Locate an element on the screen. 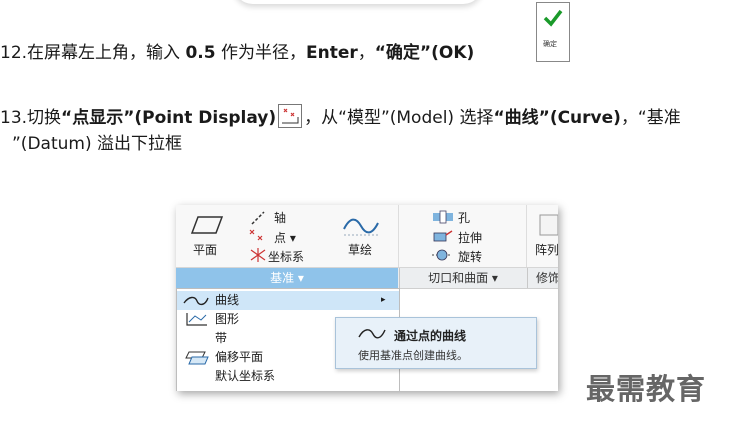 Image resolution: width=737 pixels, height=423 pixels. menu-item-default-csys-label: 默认坐标系 is located at coordinates (245, 376).